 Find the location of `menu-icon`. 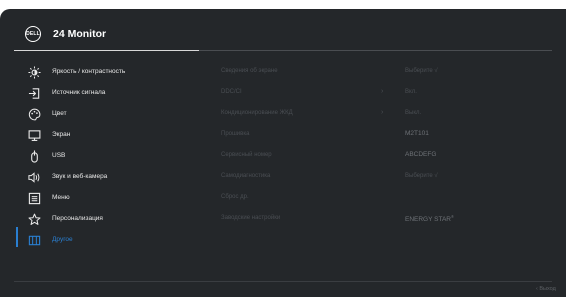

menu-icon is located at coordinates (34, 199).